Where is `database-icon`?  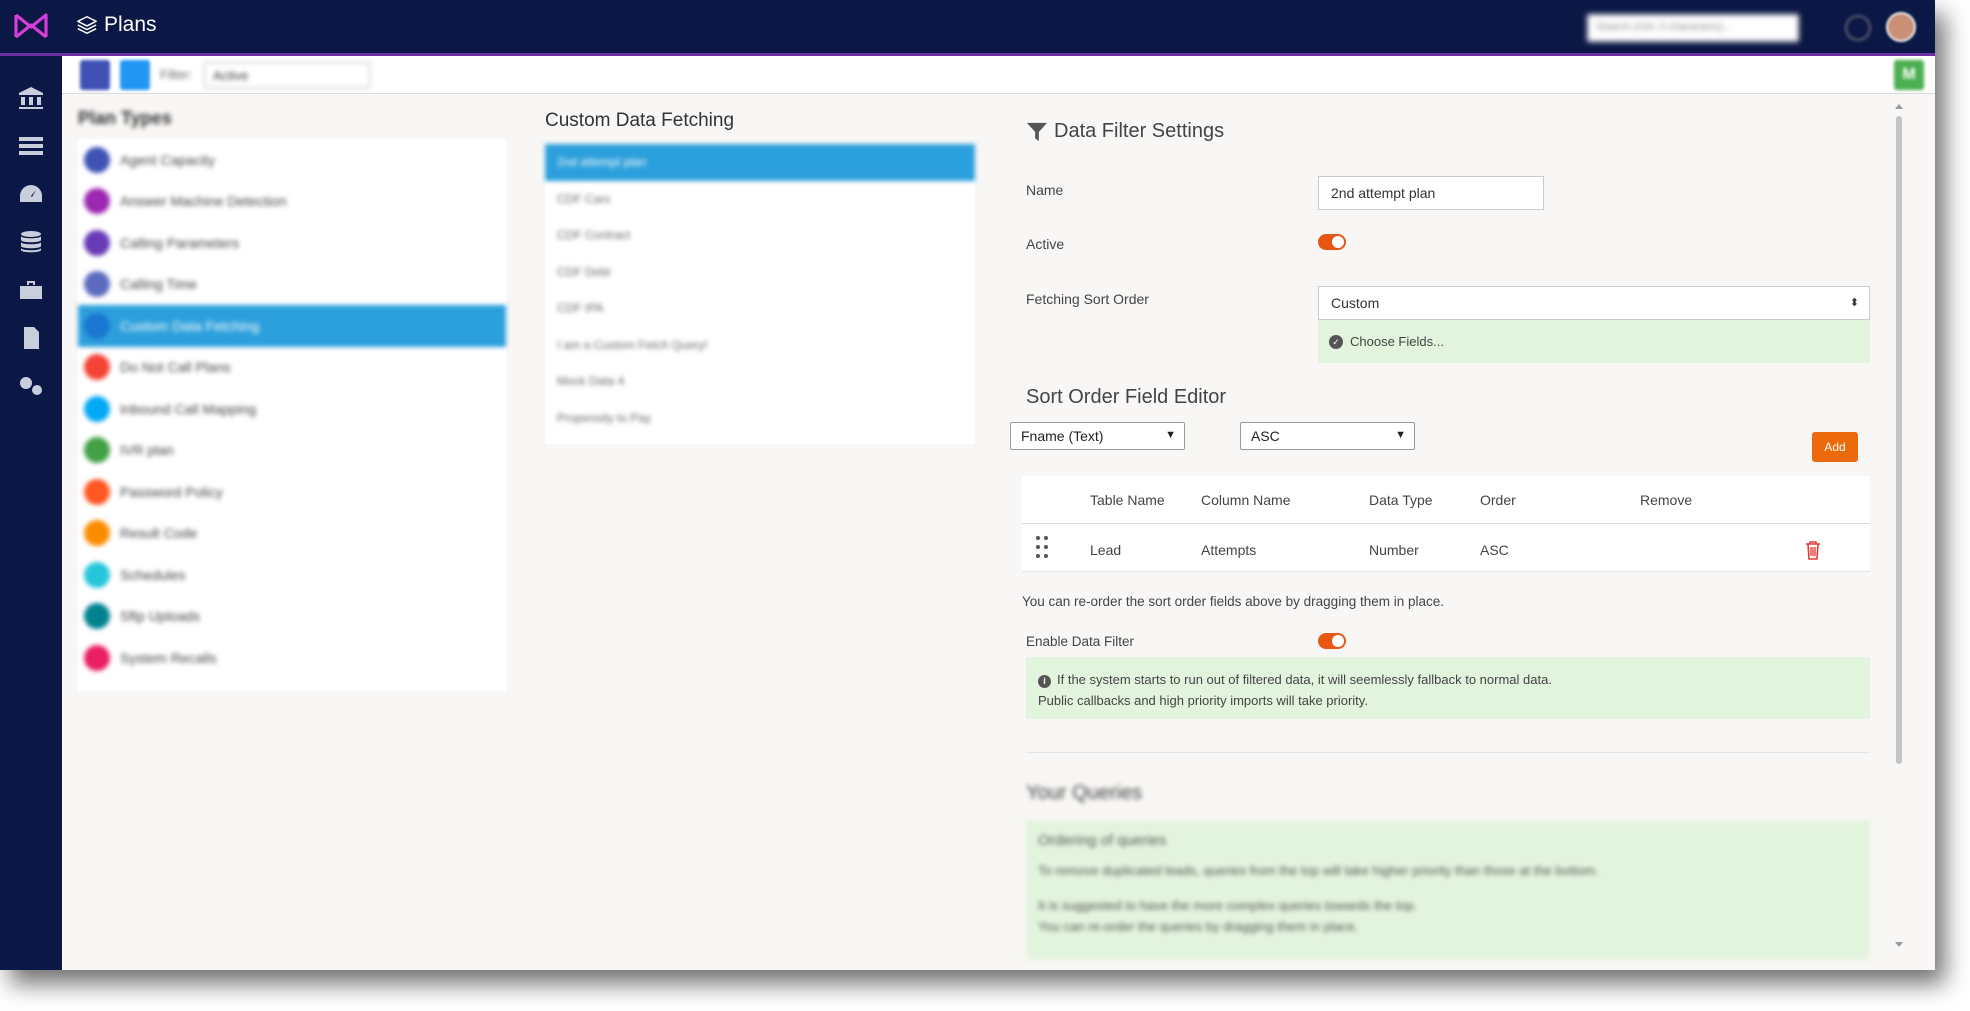 database-icon is located at coordinates (31, 242).